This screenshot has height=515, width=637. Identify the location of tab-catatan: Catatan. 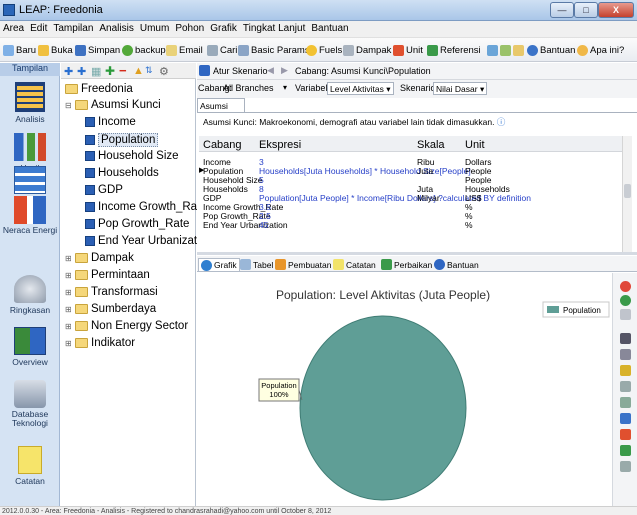
(354, 264).